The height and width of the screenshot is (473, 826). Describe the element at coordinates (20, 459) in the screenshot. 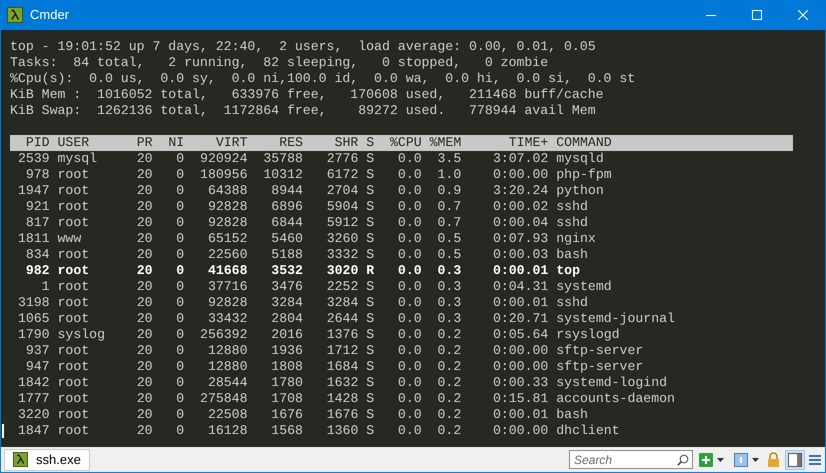

I see `lambda-logo-icon` at that location.